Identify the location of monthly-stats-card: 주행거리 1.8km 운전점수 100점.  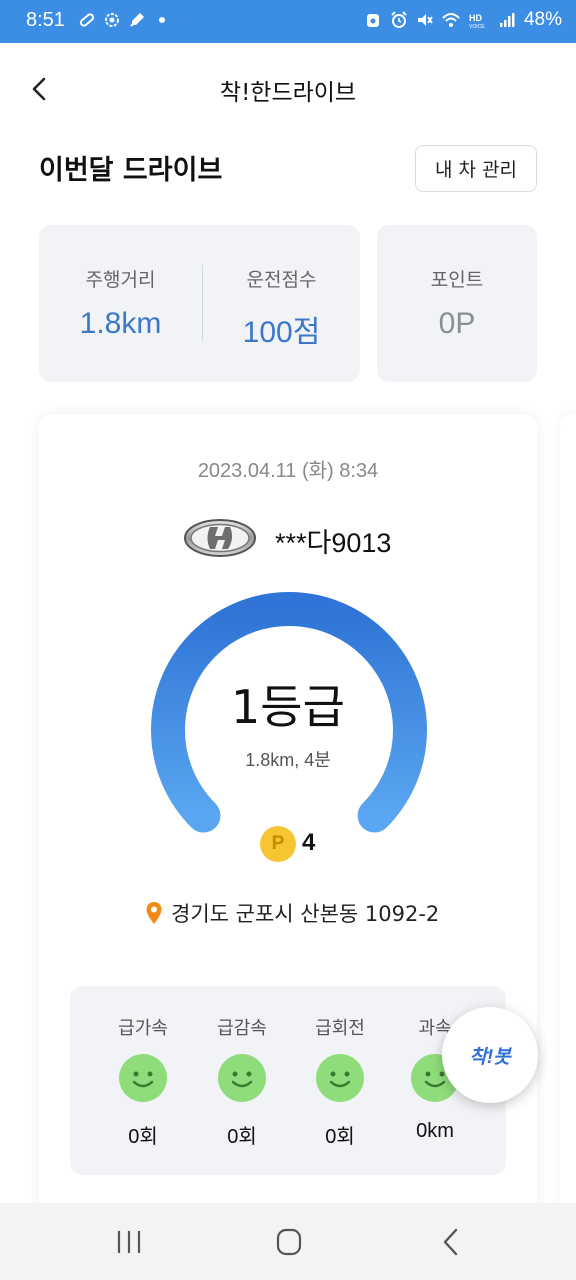
(199, 303).